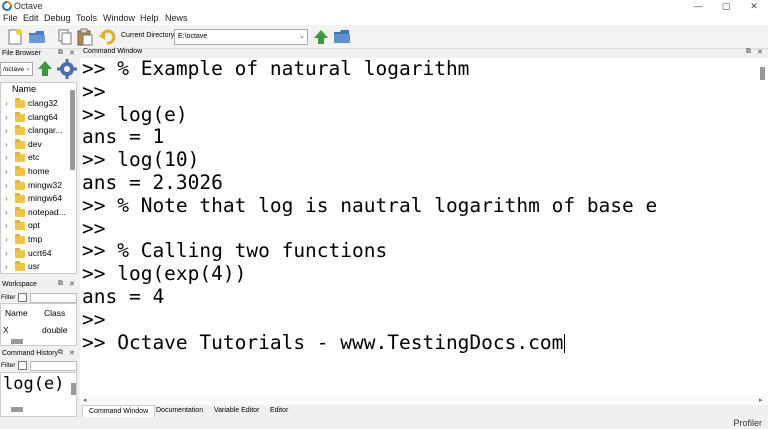 The height and width of the screenshot is (429, 768). What do you see at coordinates (72, 130) in the screenshot?
I see `file-tree-scrollbar` at bounding box center [72, 130].